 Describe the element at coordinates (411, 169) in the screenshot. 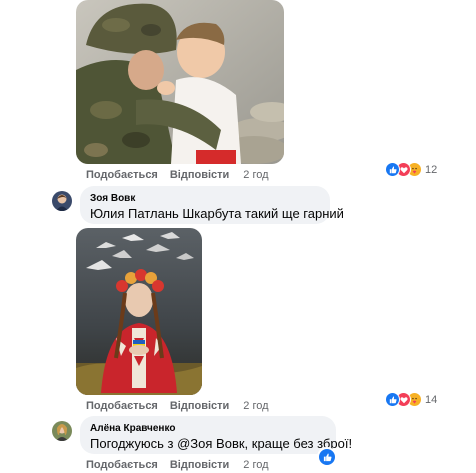

I see `reactions-summary: 12` at that location.